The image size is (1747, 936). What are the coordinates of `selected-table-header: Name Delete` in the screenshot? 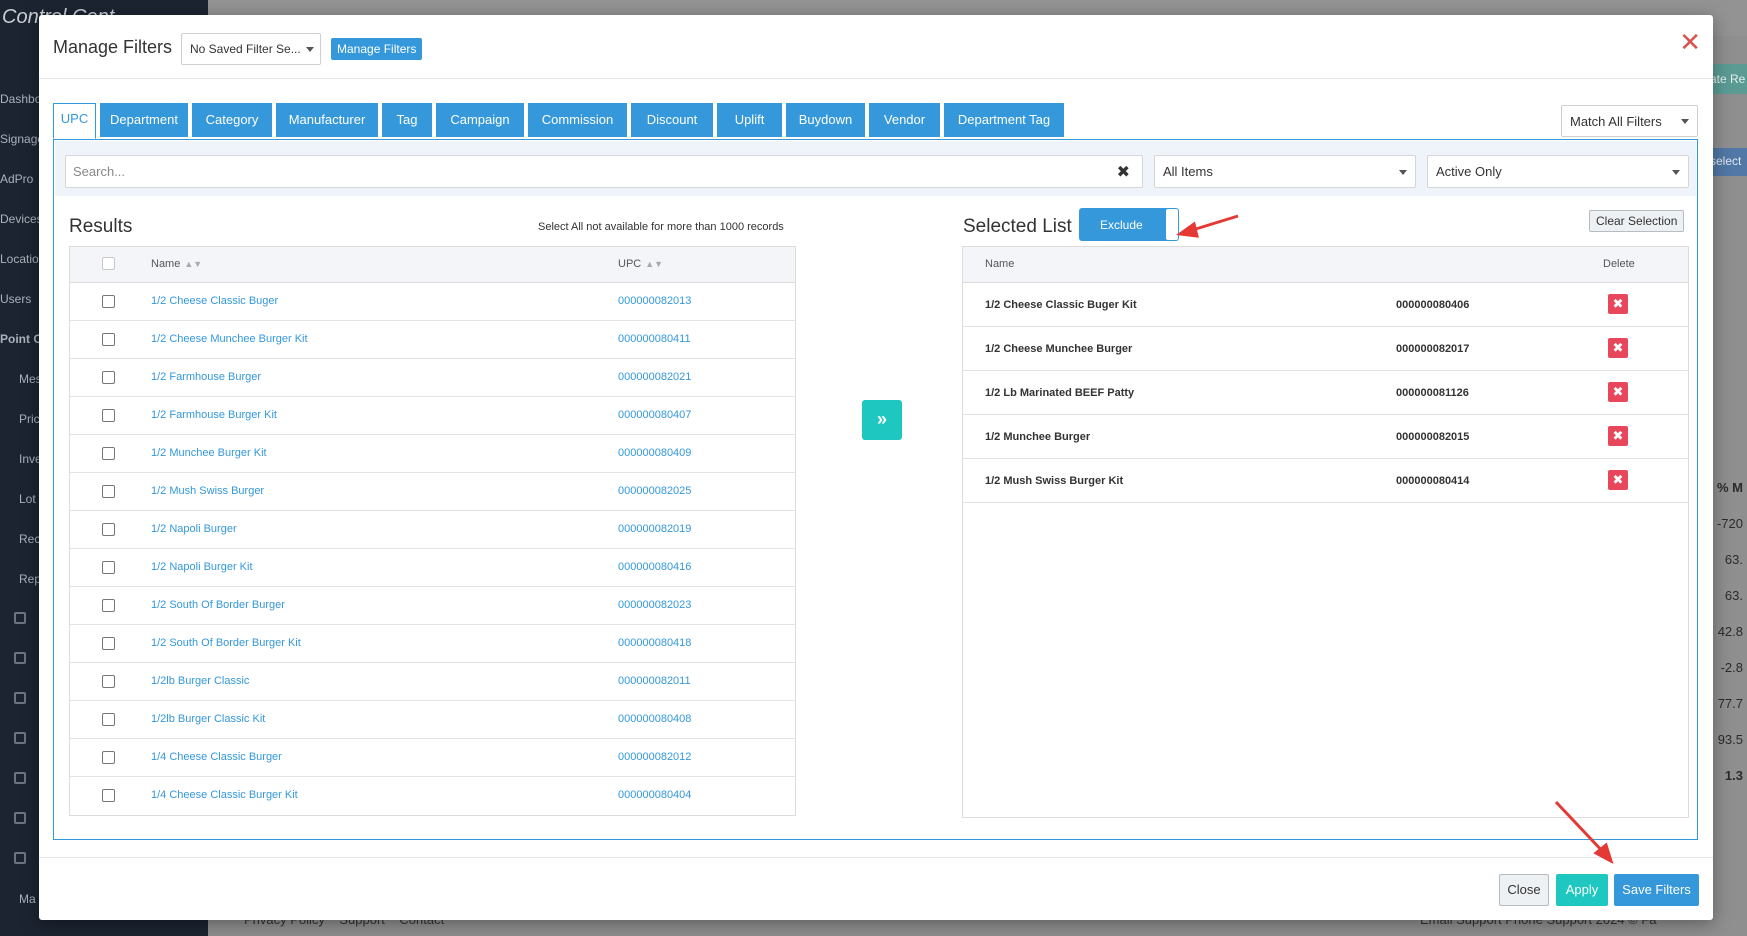 It's located at (1325, 265).